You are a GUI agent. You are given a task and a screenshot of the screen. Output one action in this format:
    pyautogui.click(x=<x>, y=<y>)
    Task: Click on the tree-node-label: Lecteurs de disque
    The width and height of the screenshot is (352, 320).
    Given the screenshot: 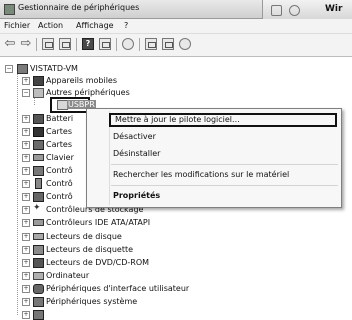 What is the action you would take?
    pyautogui.click(x=84, y=236)
    